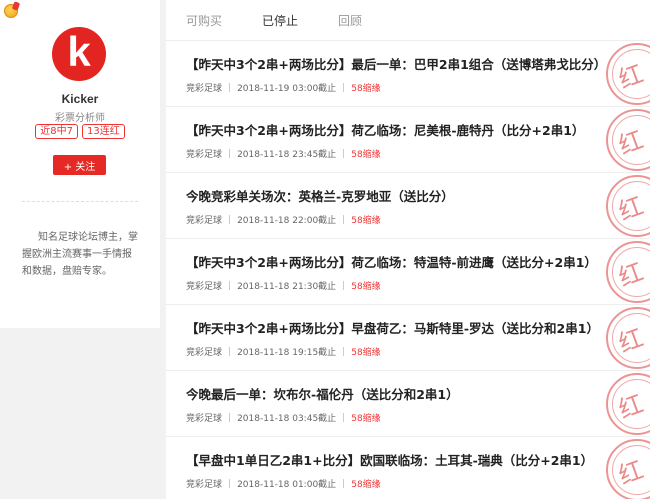  Describe the element at coordinates (389, 459) in the screenshot. I see `item-title: 【早盘中1单日乙2串1+比分】欧国联临场：土耳其-瑞典（比分+2串1）` at that location.